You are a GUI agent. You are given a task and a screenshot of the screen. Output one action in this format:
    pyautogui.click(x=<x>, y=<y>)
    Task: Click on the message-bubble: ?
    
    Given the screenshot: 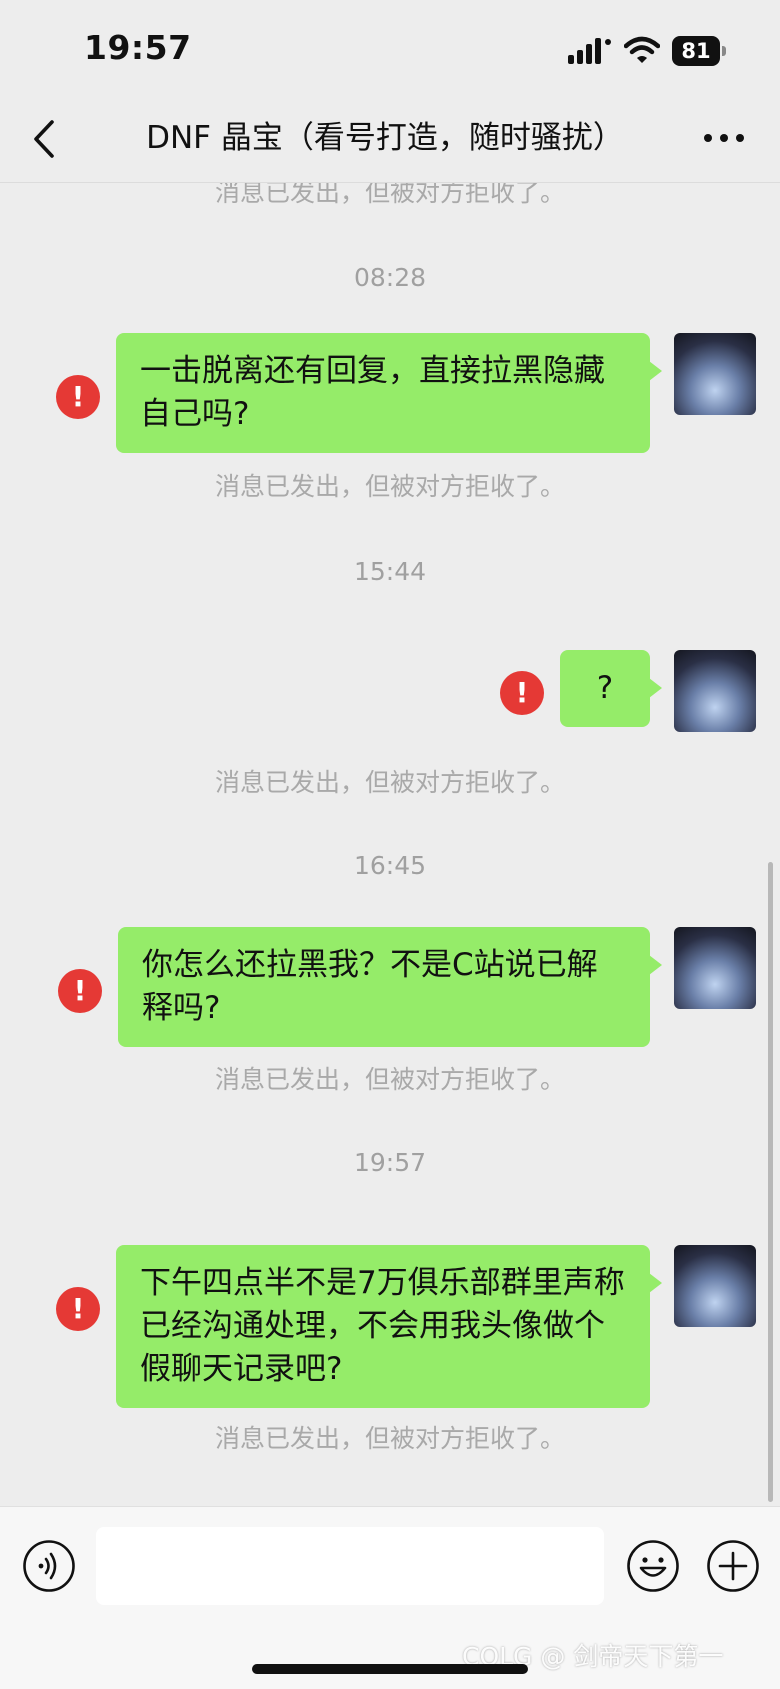 What is the action you would take?
    pyautogui.click(x=611, y=688)
    